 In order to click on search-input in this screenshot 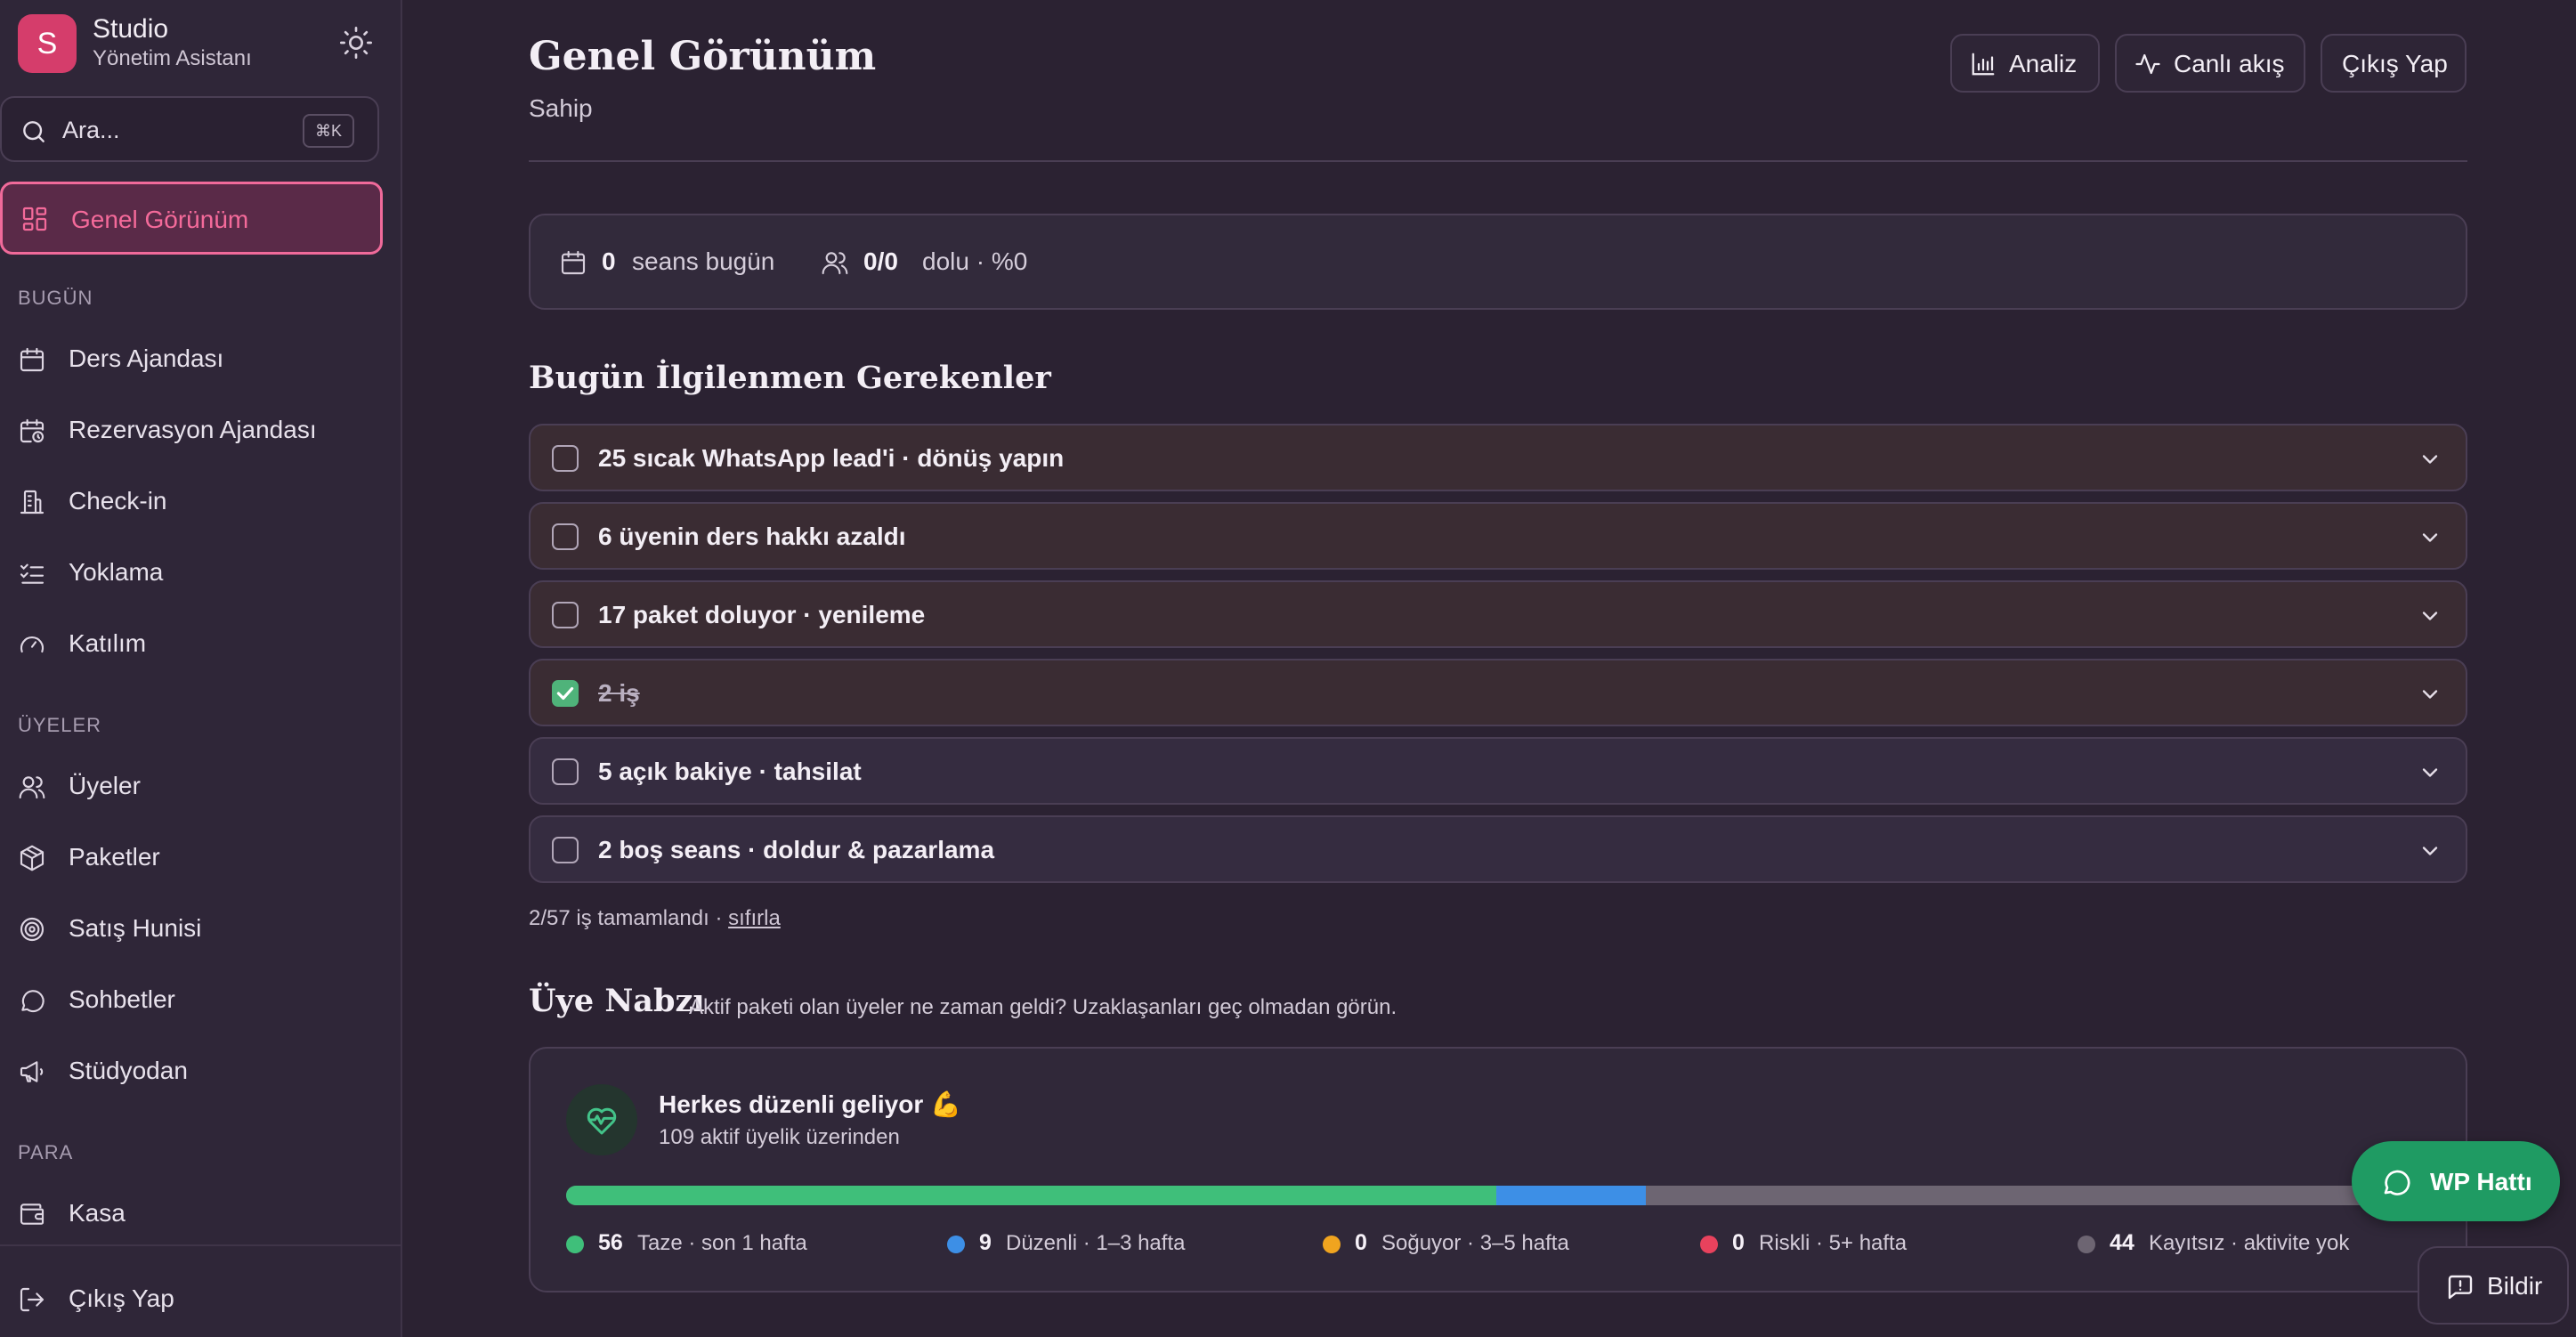, I will do `click(178, 130)`.